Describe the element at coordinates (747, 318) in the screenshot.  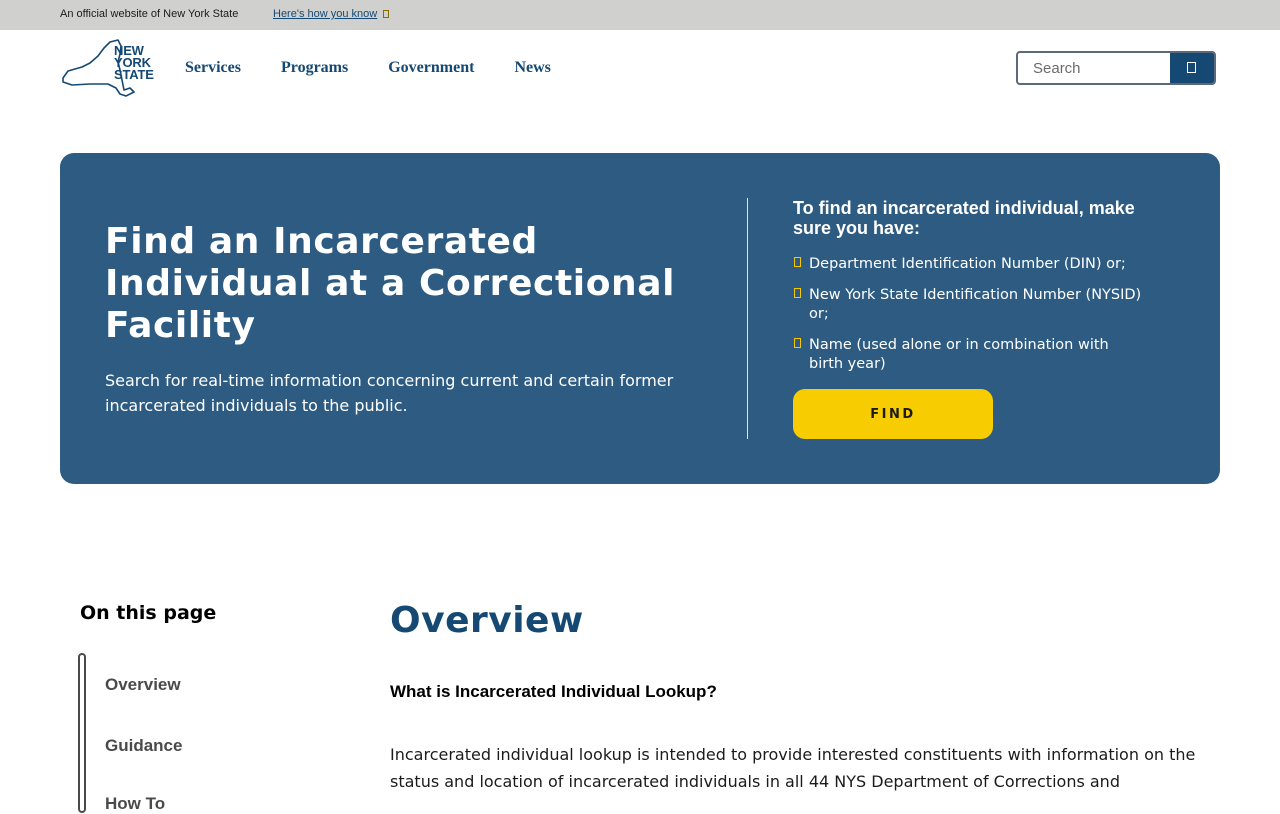
I see `hero-divider` at that location.